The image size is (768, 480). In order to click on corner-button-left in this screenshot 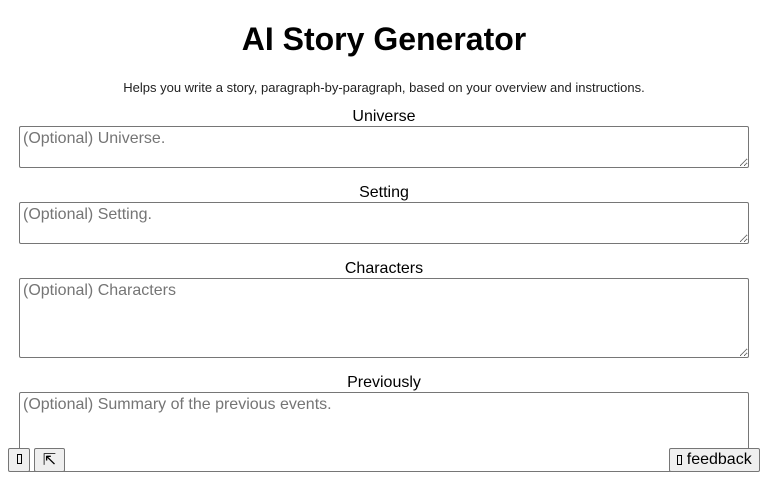, I will do `click(19, 460)`.